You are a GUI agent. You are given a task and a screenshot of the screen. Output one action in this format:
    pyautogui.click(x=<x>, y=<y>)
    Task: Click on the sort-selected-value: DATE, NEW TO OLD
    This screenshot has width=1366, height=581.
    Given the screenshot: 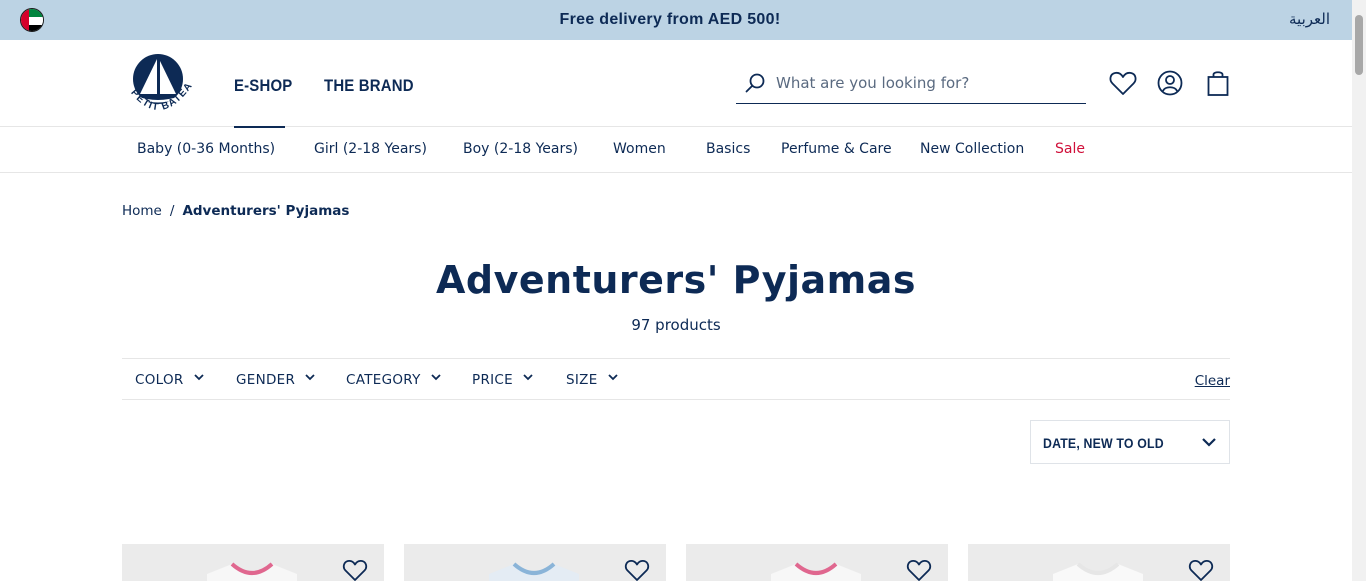 What is the action you would take?
    pyautogui.click(x=1103, y=443)
    